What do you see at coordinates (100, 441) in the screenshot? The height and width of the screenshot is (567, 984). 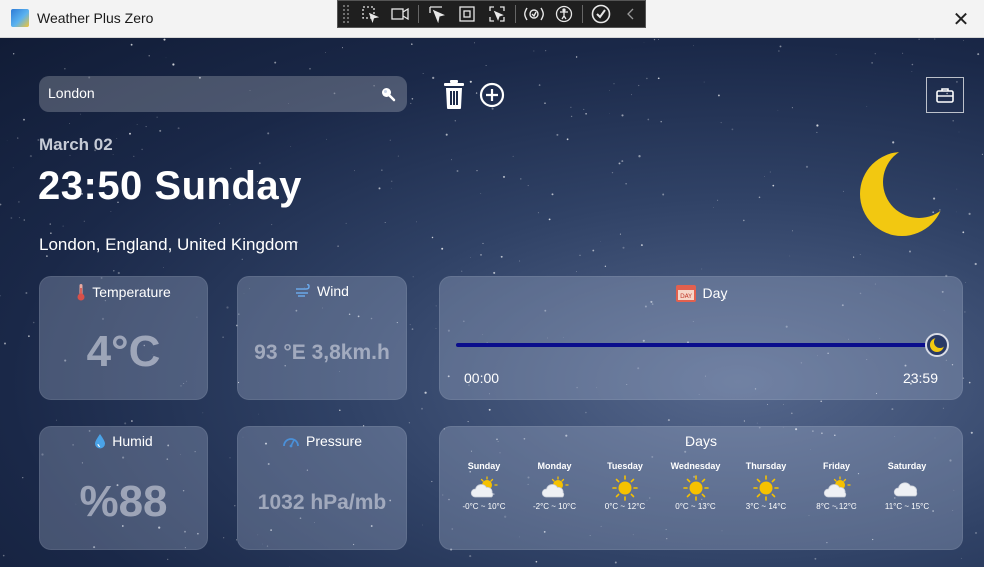 I see `water-drop-icon` at bounding box center [100, 441].